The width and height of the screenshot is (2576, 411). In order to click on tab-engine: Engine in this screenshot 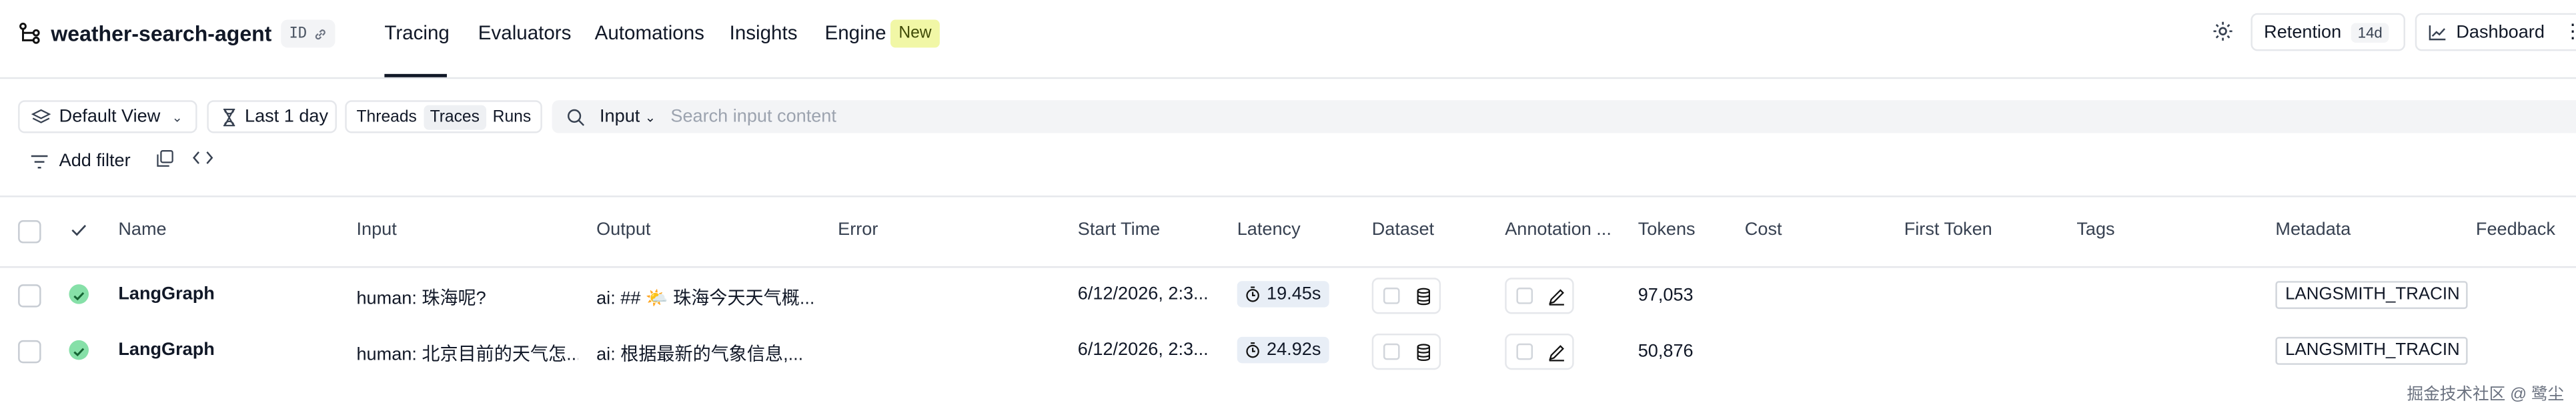, I will do `click(855, 32)`.